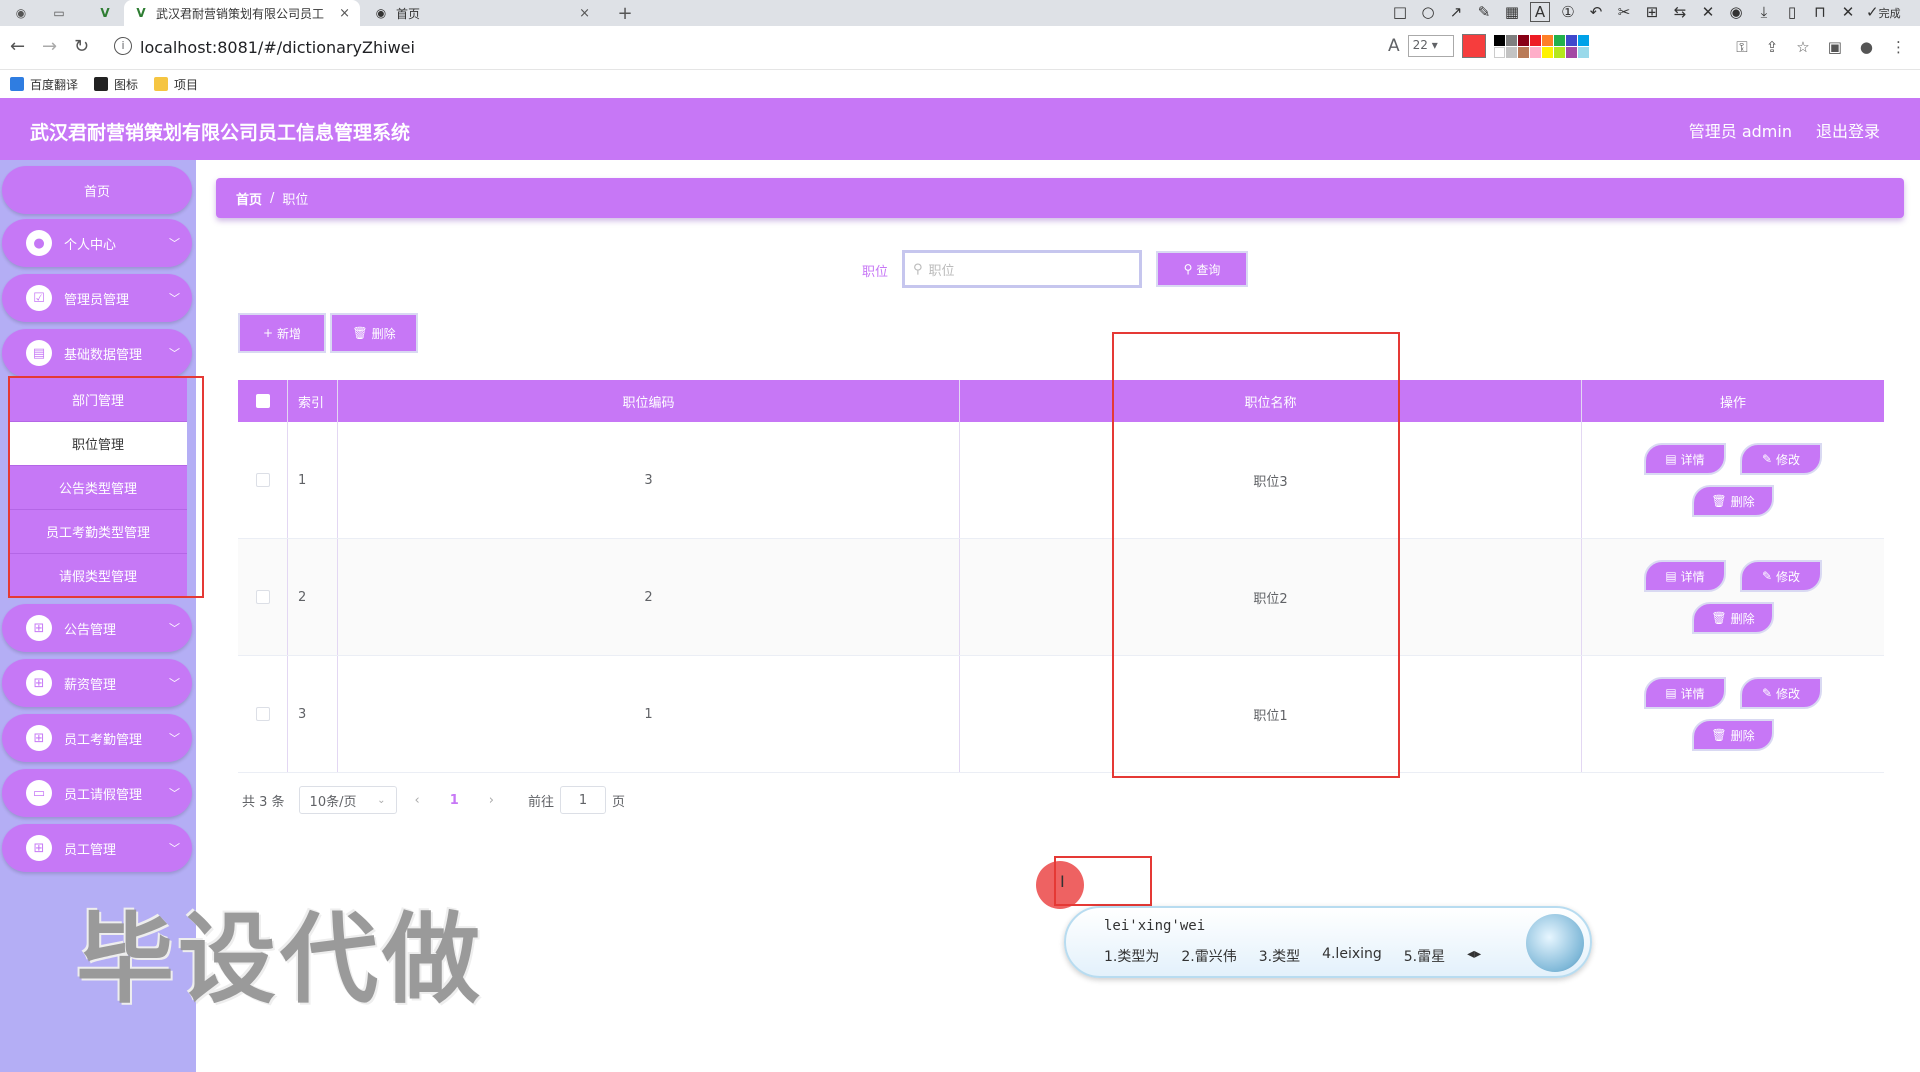 The width and height of the screenshot is (1920, 1072). I want to click on record-icon: ◉, so click(1736, 12).